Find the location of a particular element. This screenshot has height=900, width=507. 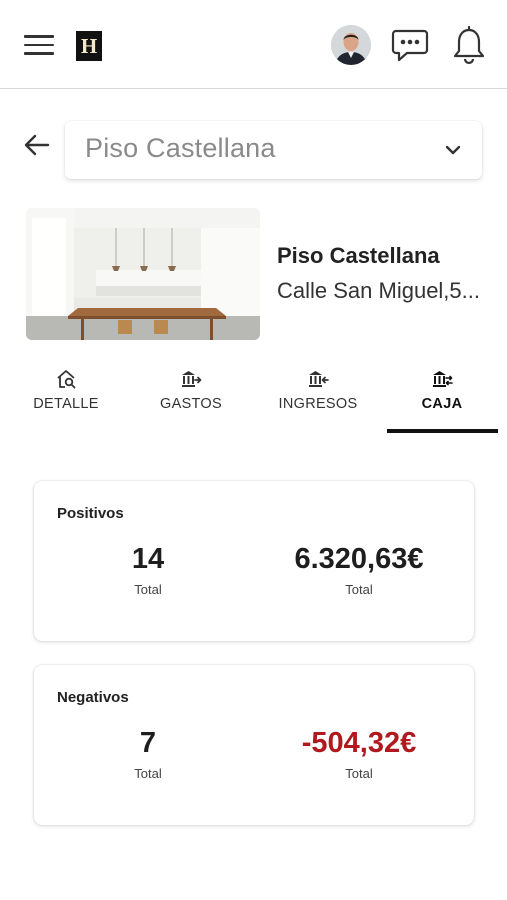

positivos-title: Positivos is located at coordinates (90, 513).